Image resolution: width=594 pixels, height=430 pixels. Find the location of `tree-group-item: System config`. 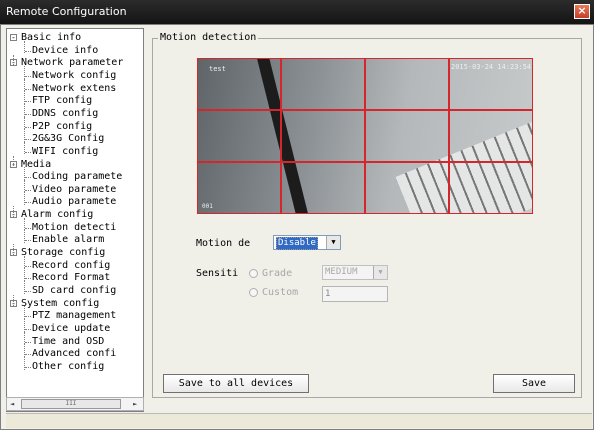

tree-group-item: System config is located at coordinates (60, 304).